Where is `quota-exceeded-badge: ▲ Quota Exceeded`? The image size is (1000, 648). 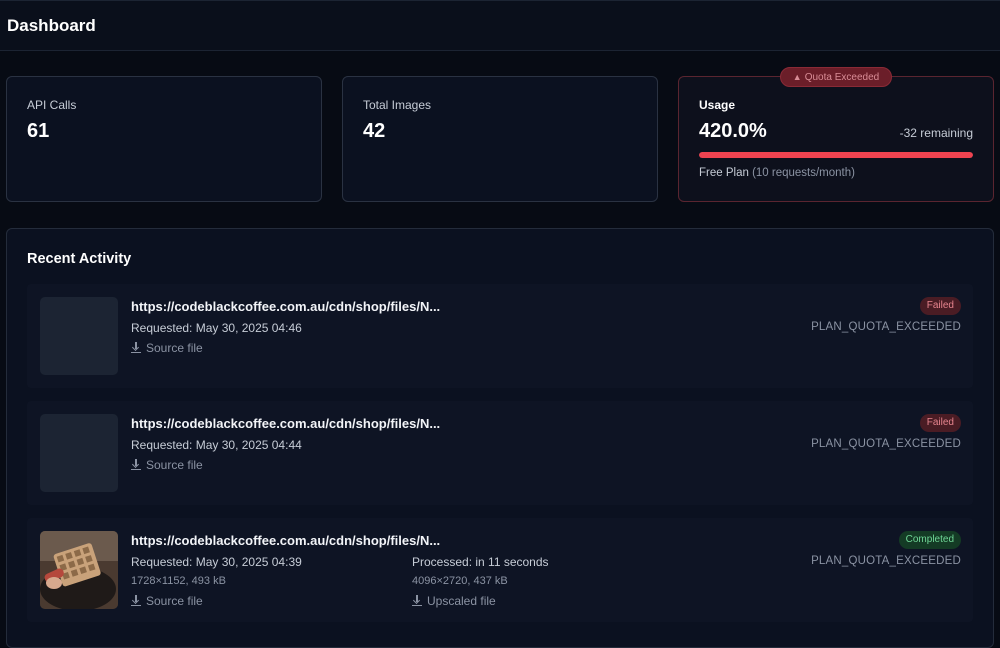
quota-exceeded-badge: ▲ Quota Exceeded is located at coordinates (836, 77).